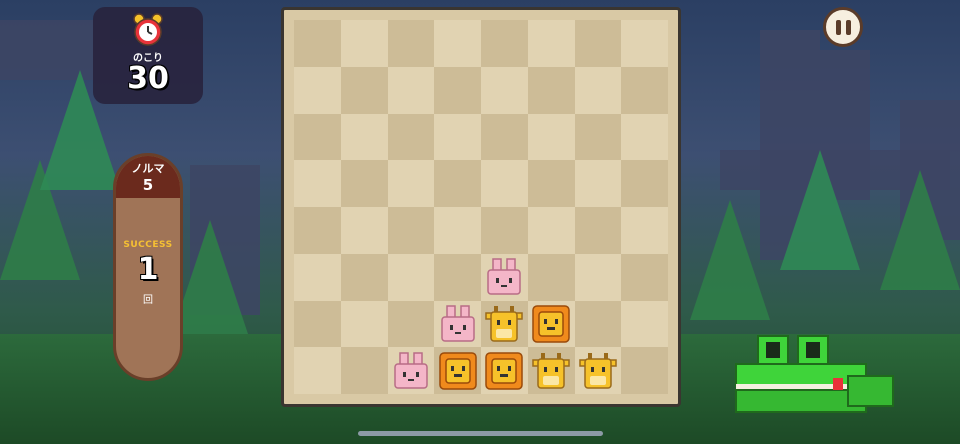 The height and width of the screenshot is (444, 960). What do you see at coordinates (148, 55) in the screenshot?
I see `time-remaining-panel: のこり 30` at bounding box center [148, 55].